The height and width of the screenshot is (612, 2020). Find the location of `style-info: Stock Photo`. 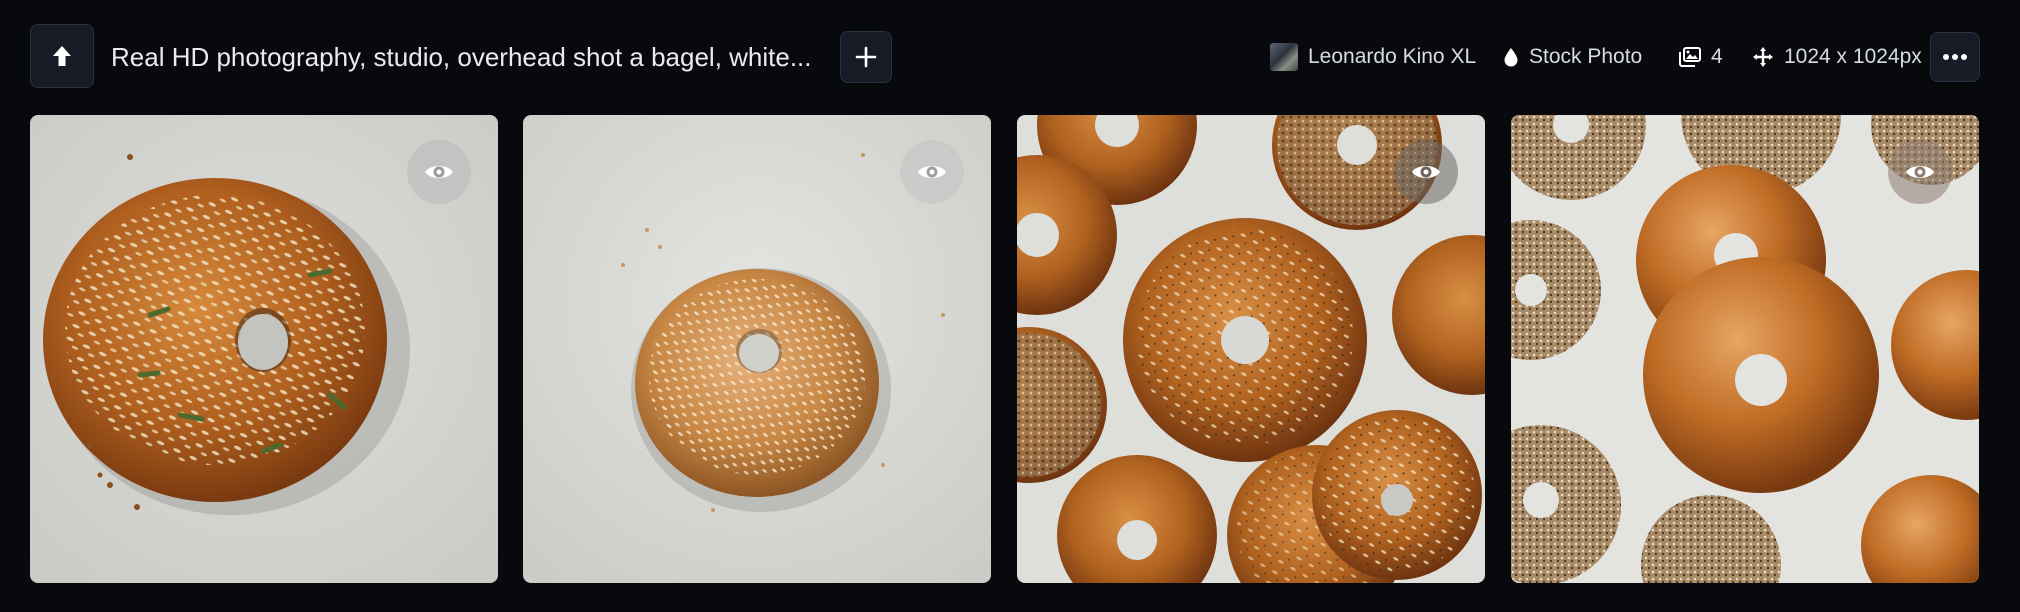

style-info: Stock Photo is located at coordinates (1572, 57).